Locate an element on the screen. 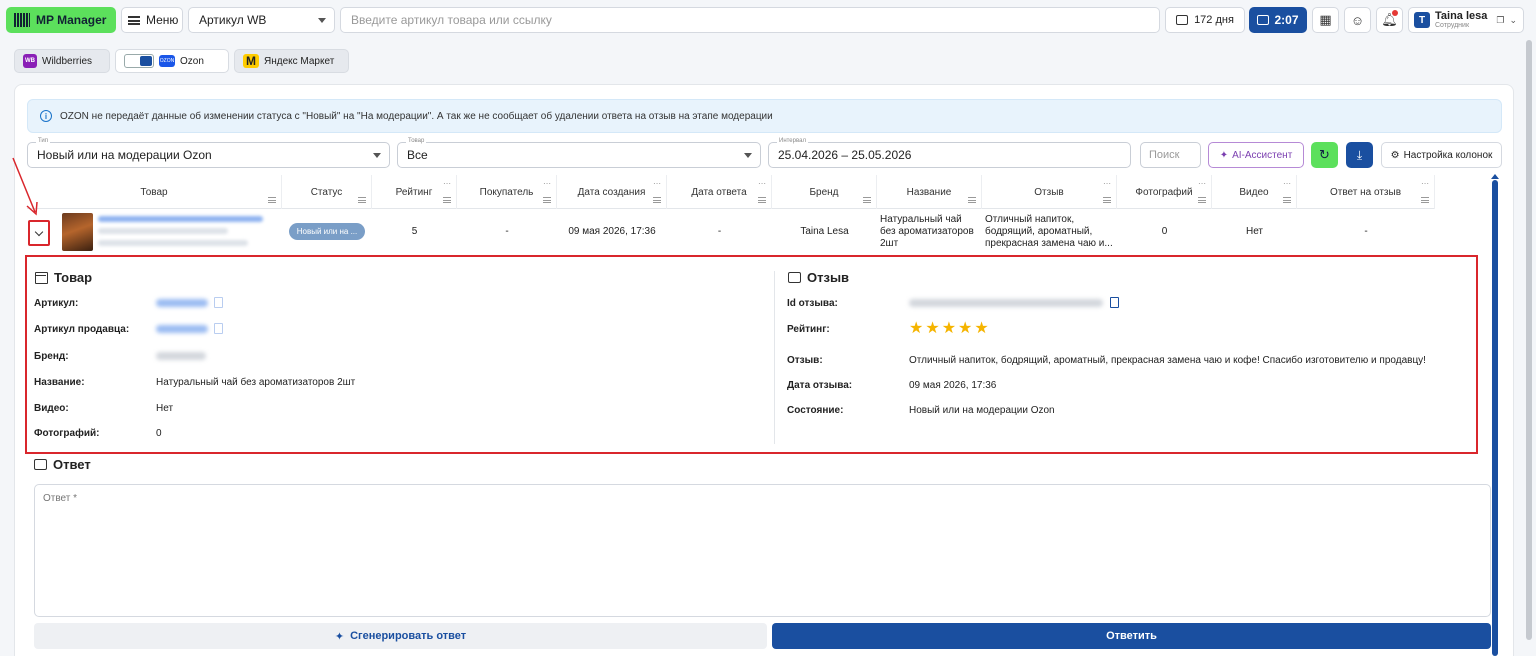  feedback-button: ☺ is located at coordinates (1357, 20).